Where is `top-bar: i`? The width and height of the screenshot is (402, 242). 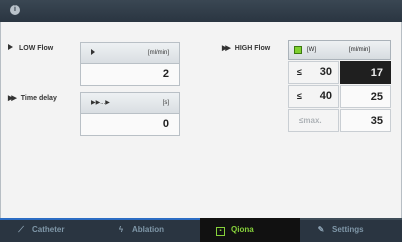
top-bar: i is located at coordinates (201, 11).